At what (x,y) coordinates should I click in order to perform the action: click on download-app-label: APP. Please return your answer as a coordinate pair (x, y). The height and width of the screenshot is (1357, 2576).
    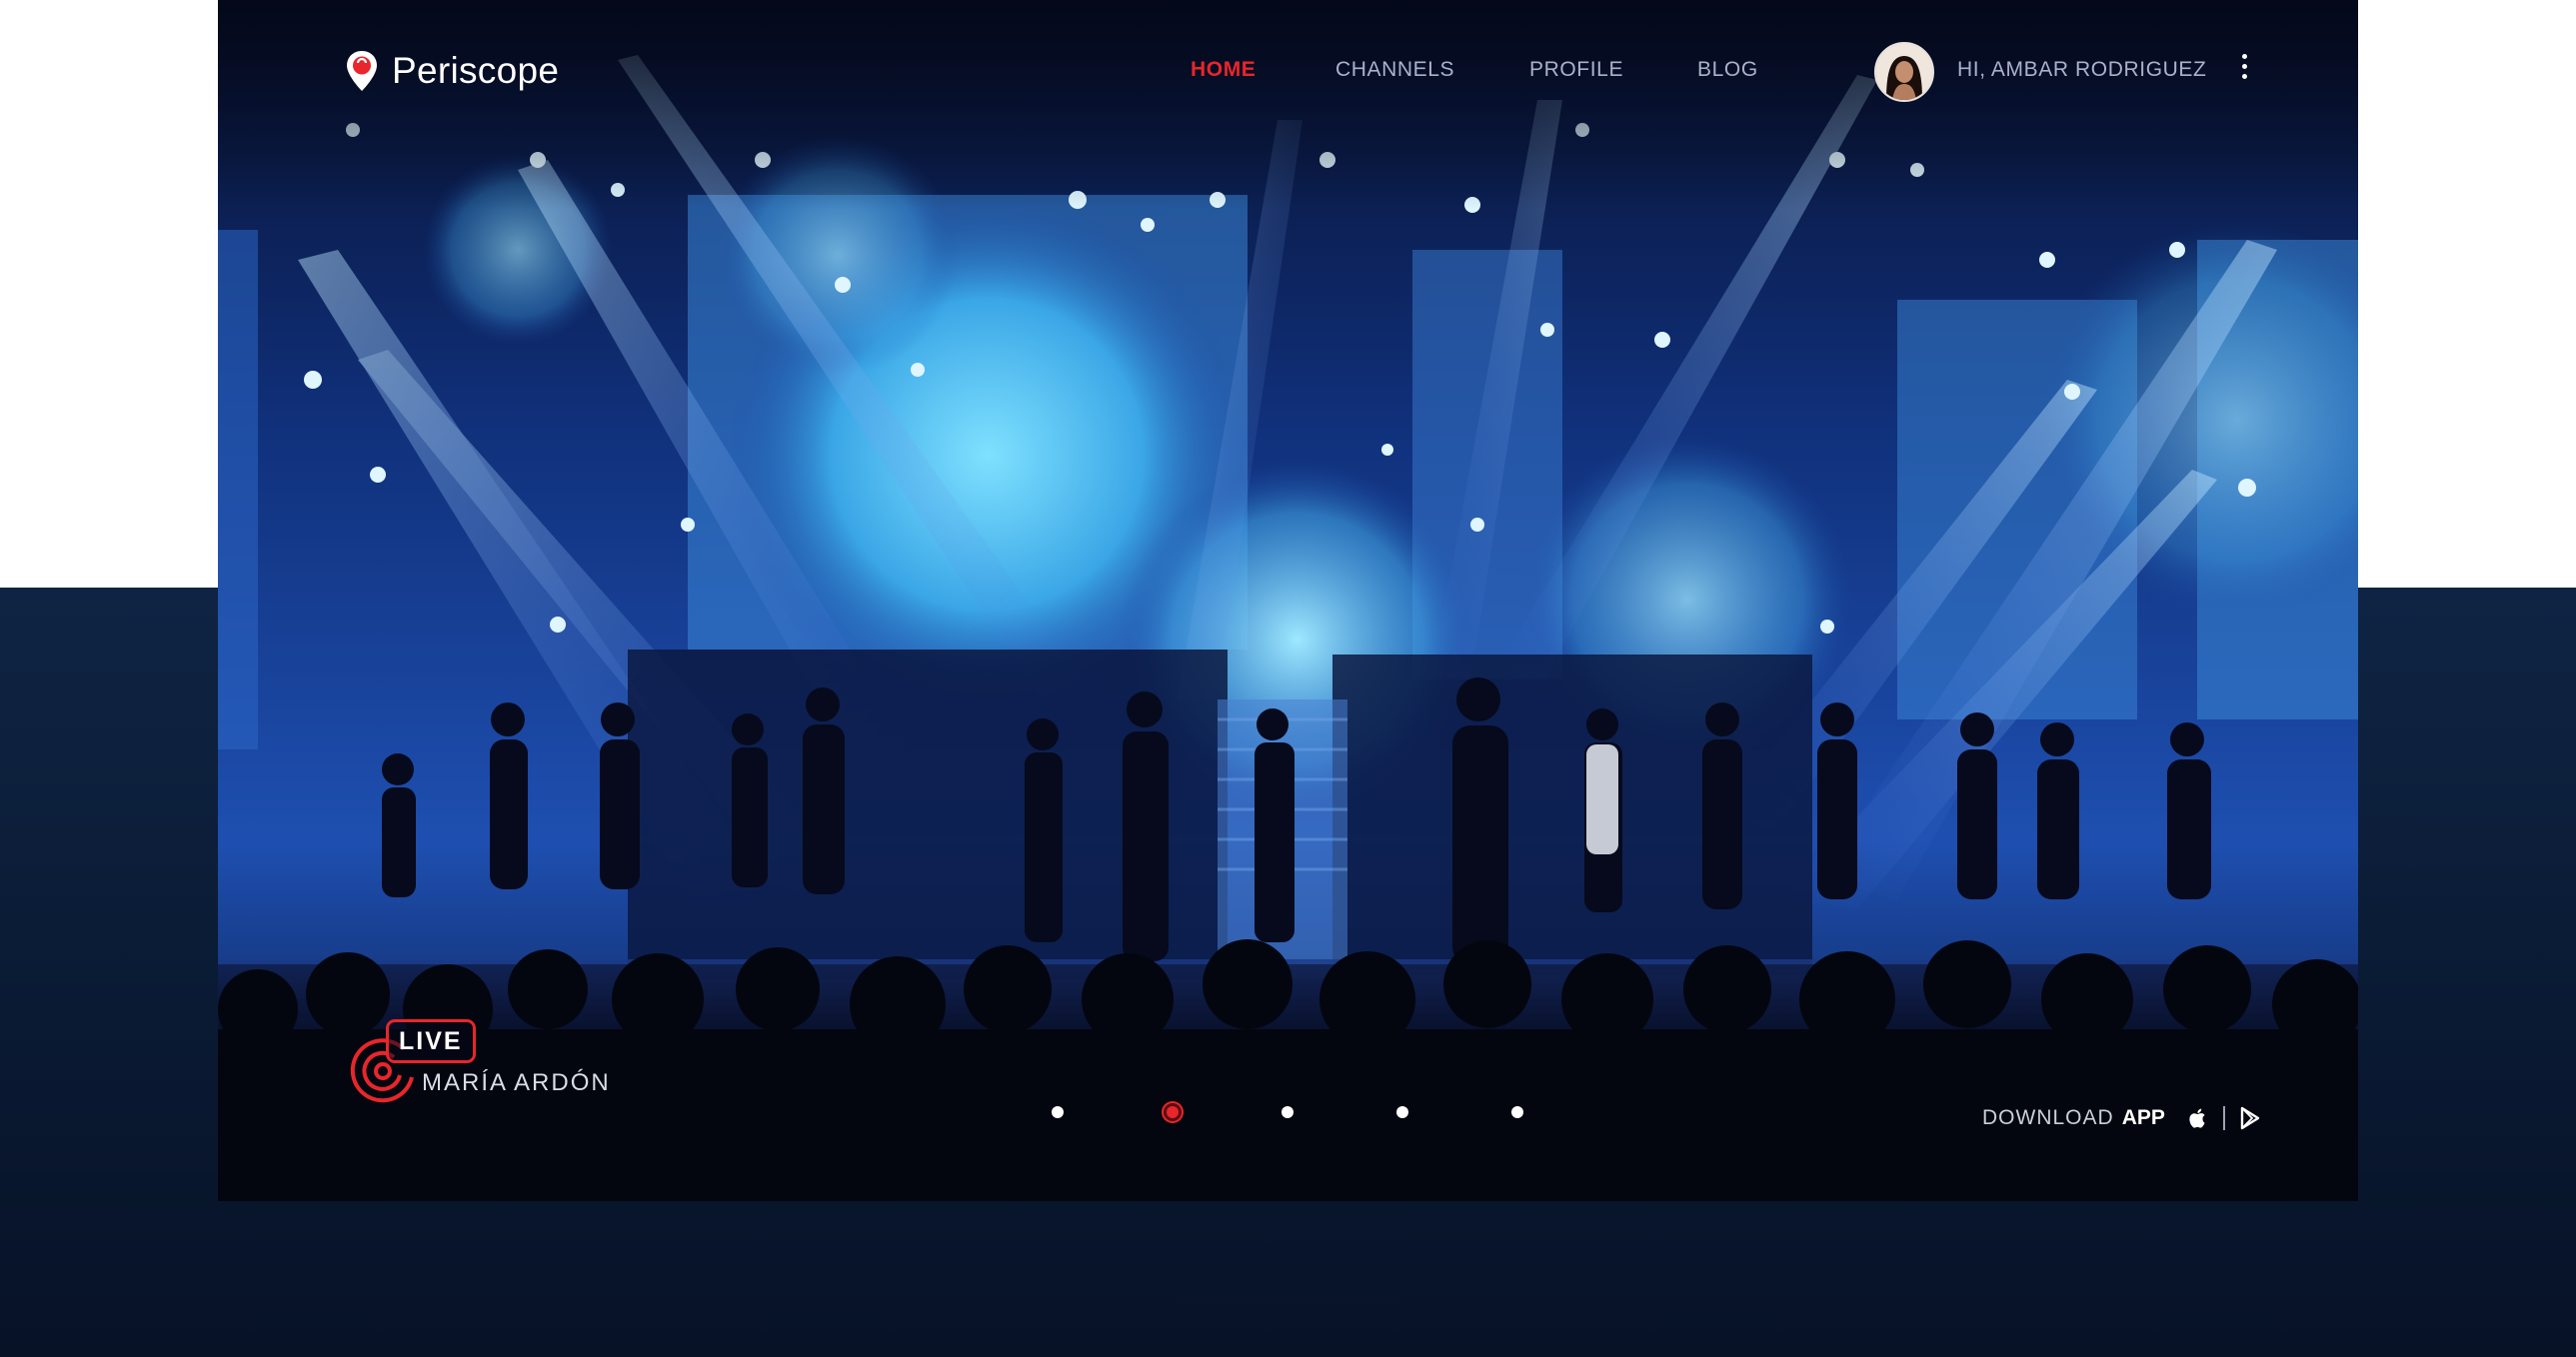
    Looking at the image, I should click on (2143, 1117).